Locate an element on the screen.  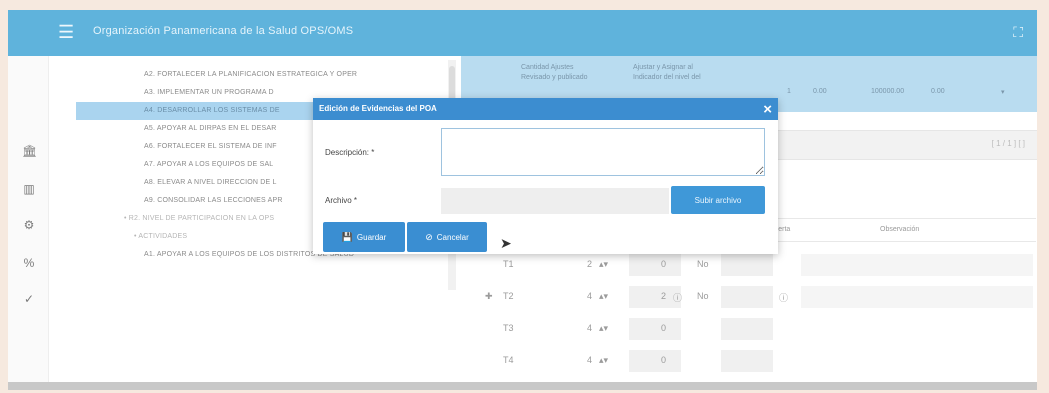
file-label: Archivo * is located at coordinates (341, 200).